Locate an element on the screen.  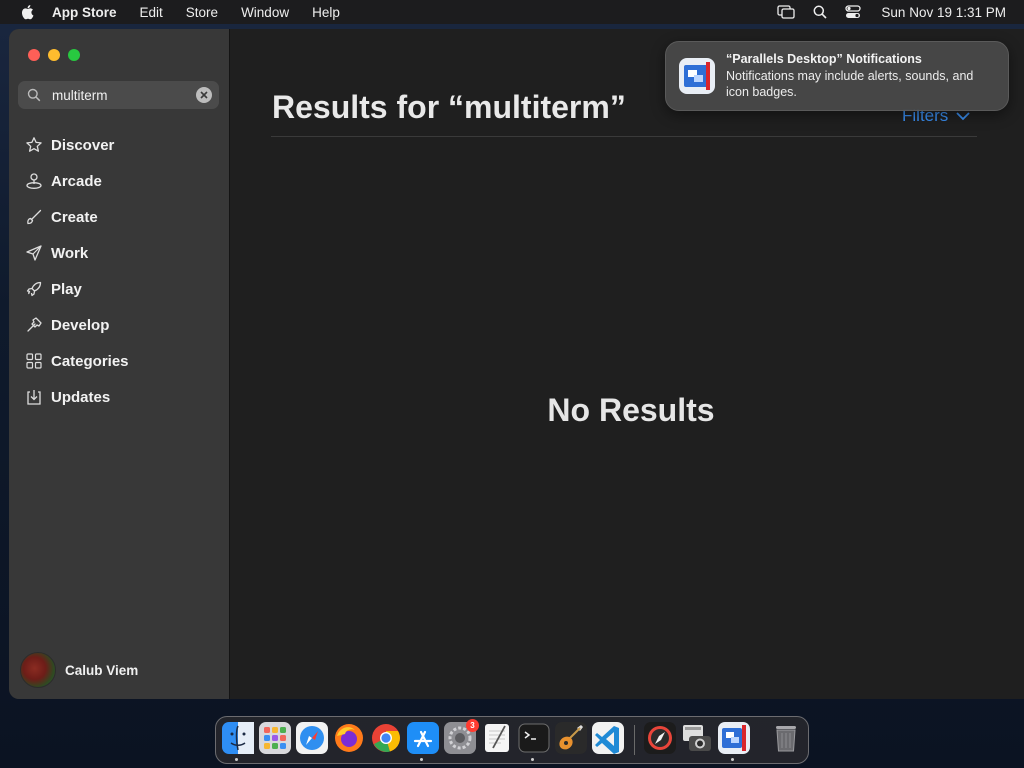
zoom-window-button is located at coordinates (74, 55).